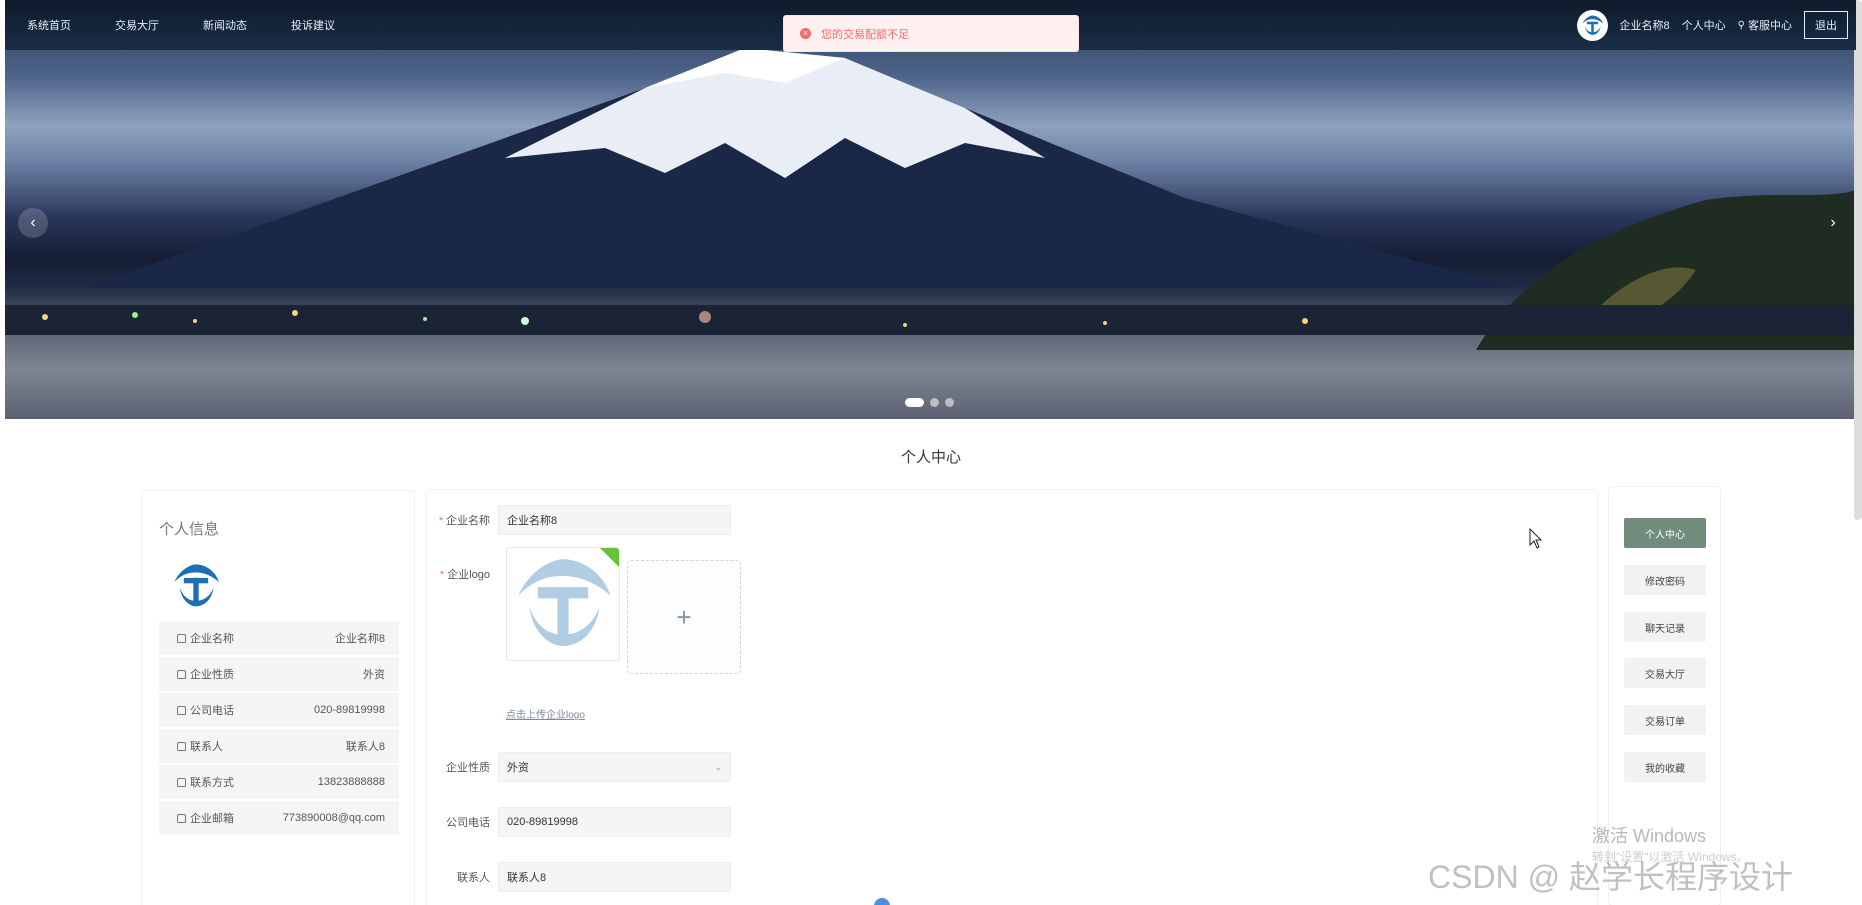 The width and height of the screenshot is (1862, 905). I want to click on profile-row: 企业性质 外资, so click(279, 674).